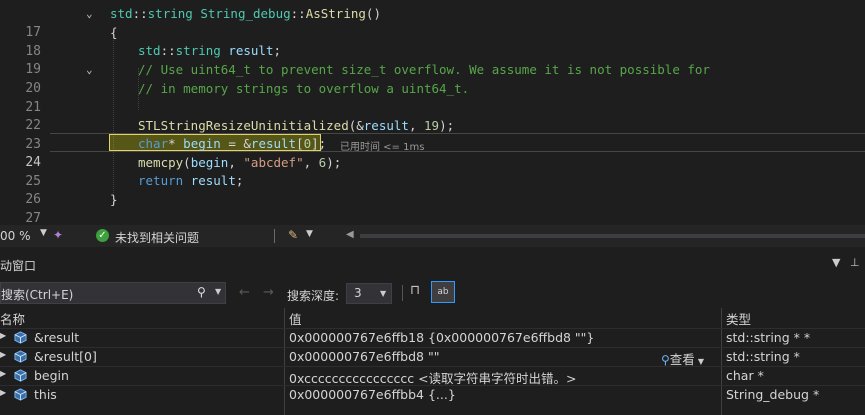  I want to click on pin-icon: ⊥, so click(855, 262).